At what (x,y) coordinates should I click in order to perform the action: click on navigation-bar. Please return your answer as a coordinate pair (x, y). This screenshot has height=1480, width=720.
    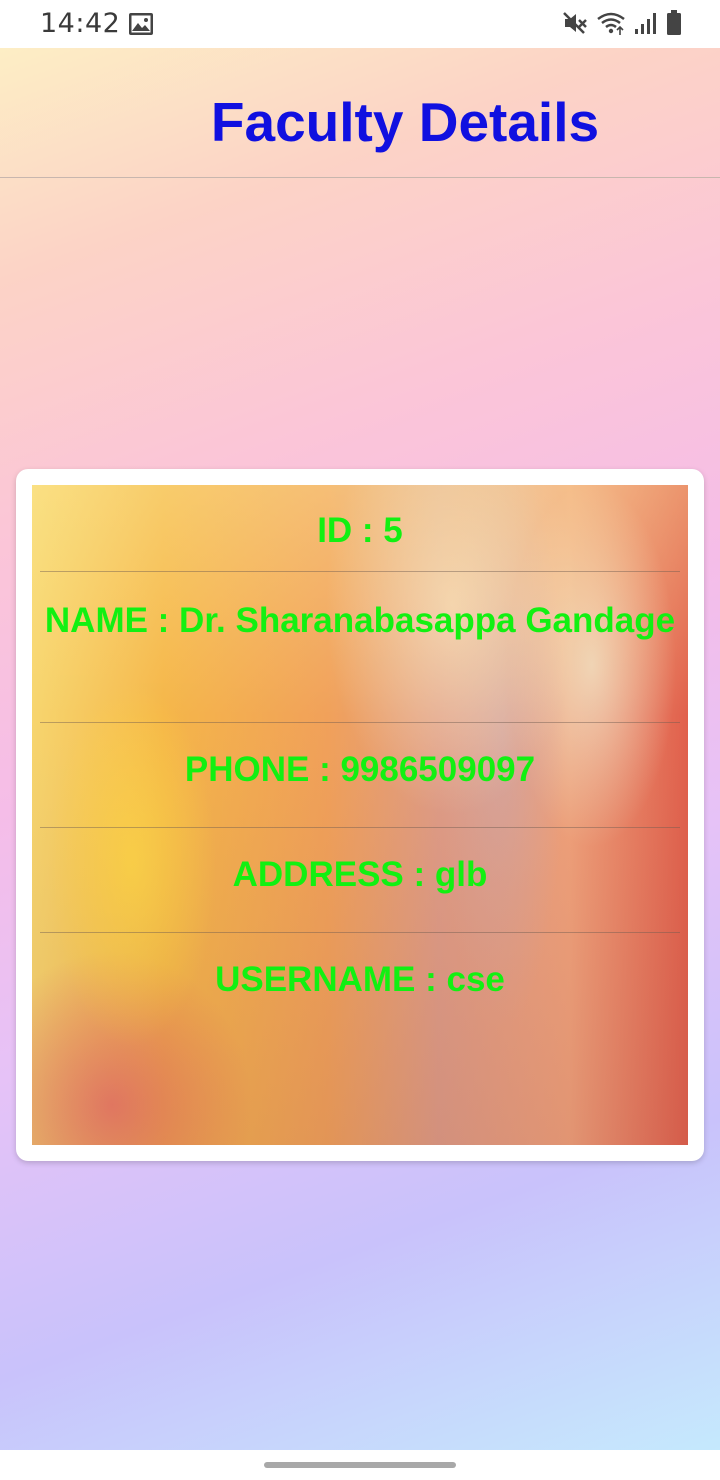
    Looking at the image, I should click on (360, 1465).